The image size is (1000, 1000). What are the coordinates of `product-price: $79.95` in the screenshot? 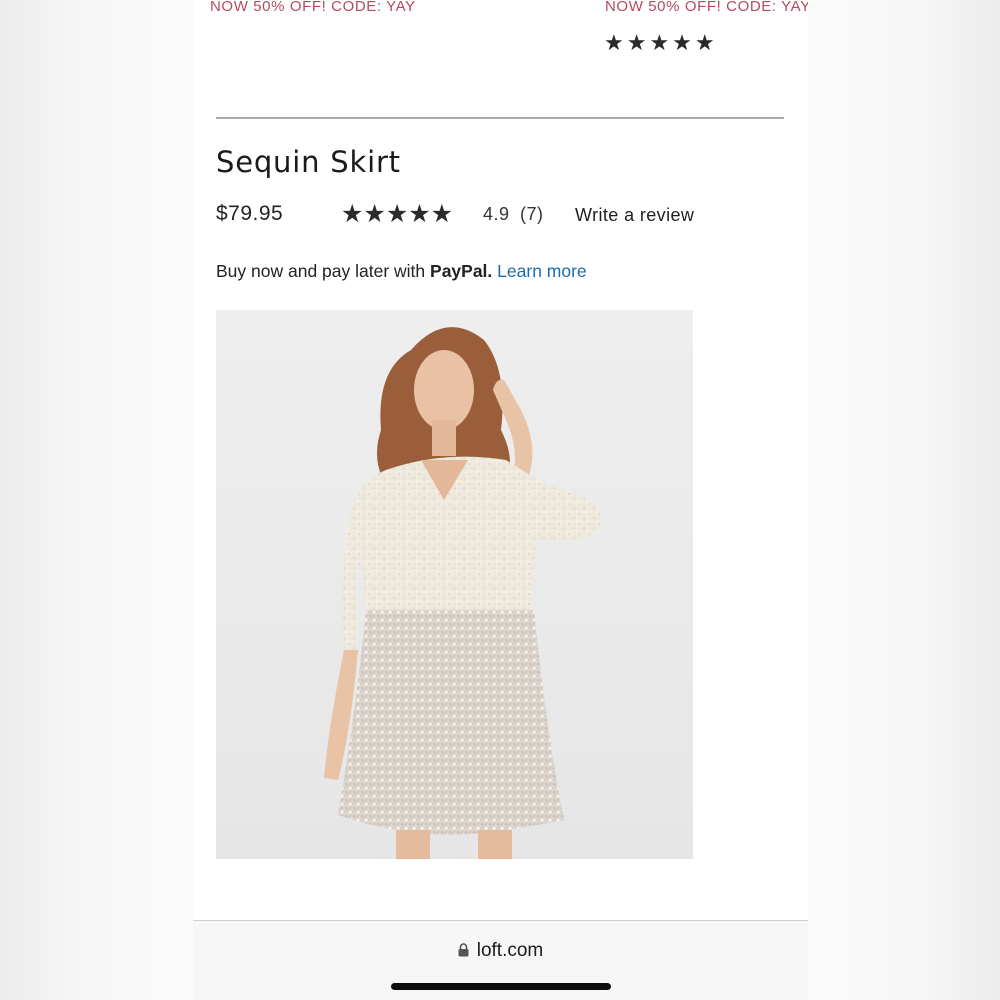 It's located at (250, 213).